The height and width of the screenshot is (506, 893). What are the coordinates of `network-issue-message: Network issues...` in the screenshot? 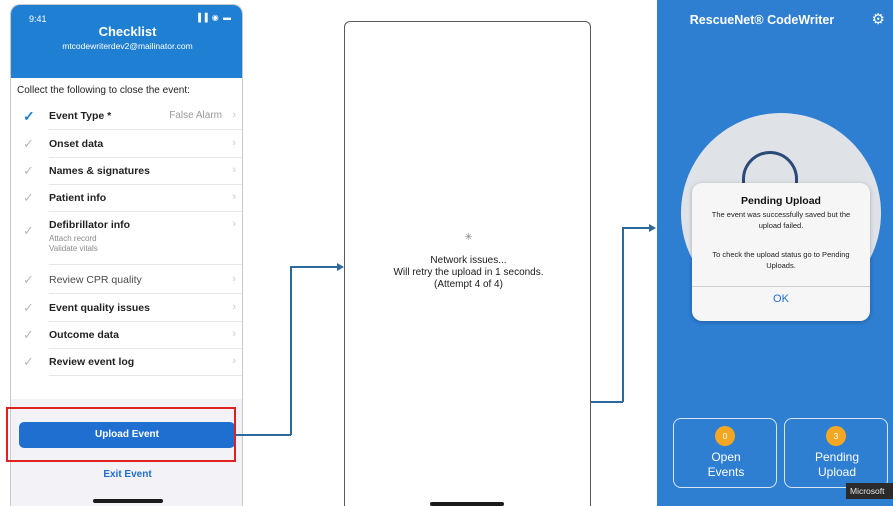 It's located at (468, 260).